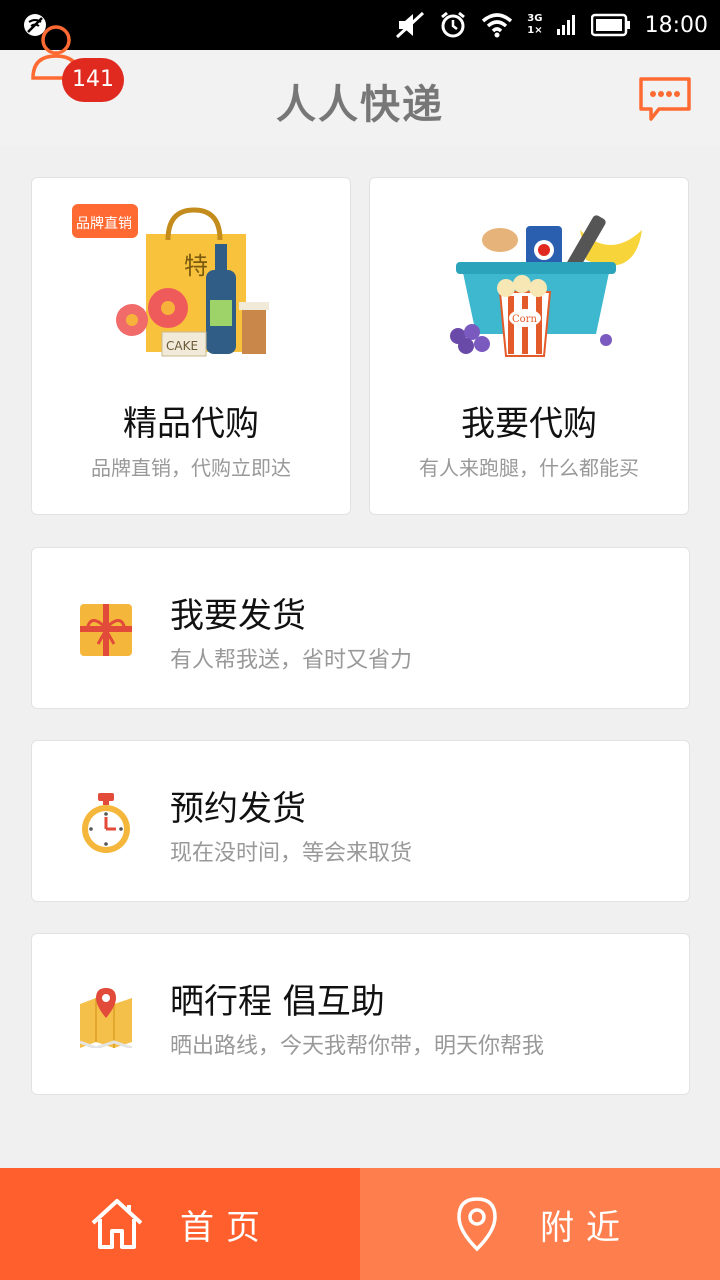 This screenshot has height=1280, width=720. I want to click on battery-icon, so click(610, 25).